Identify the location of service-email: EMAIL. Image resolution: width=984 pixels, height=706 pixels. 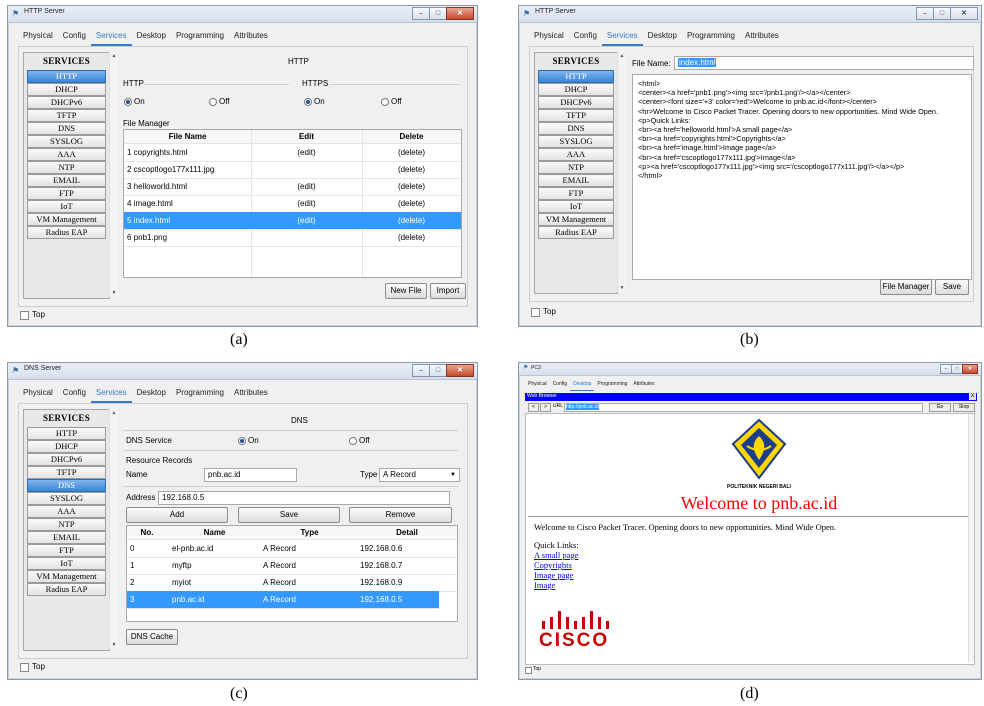
(66, 180).